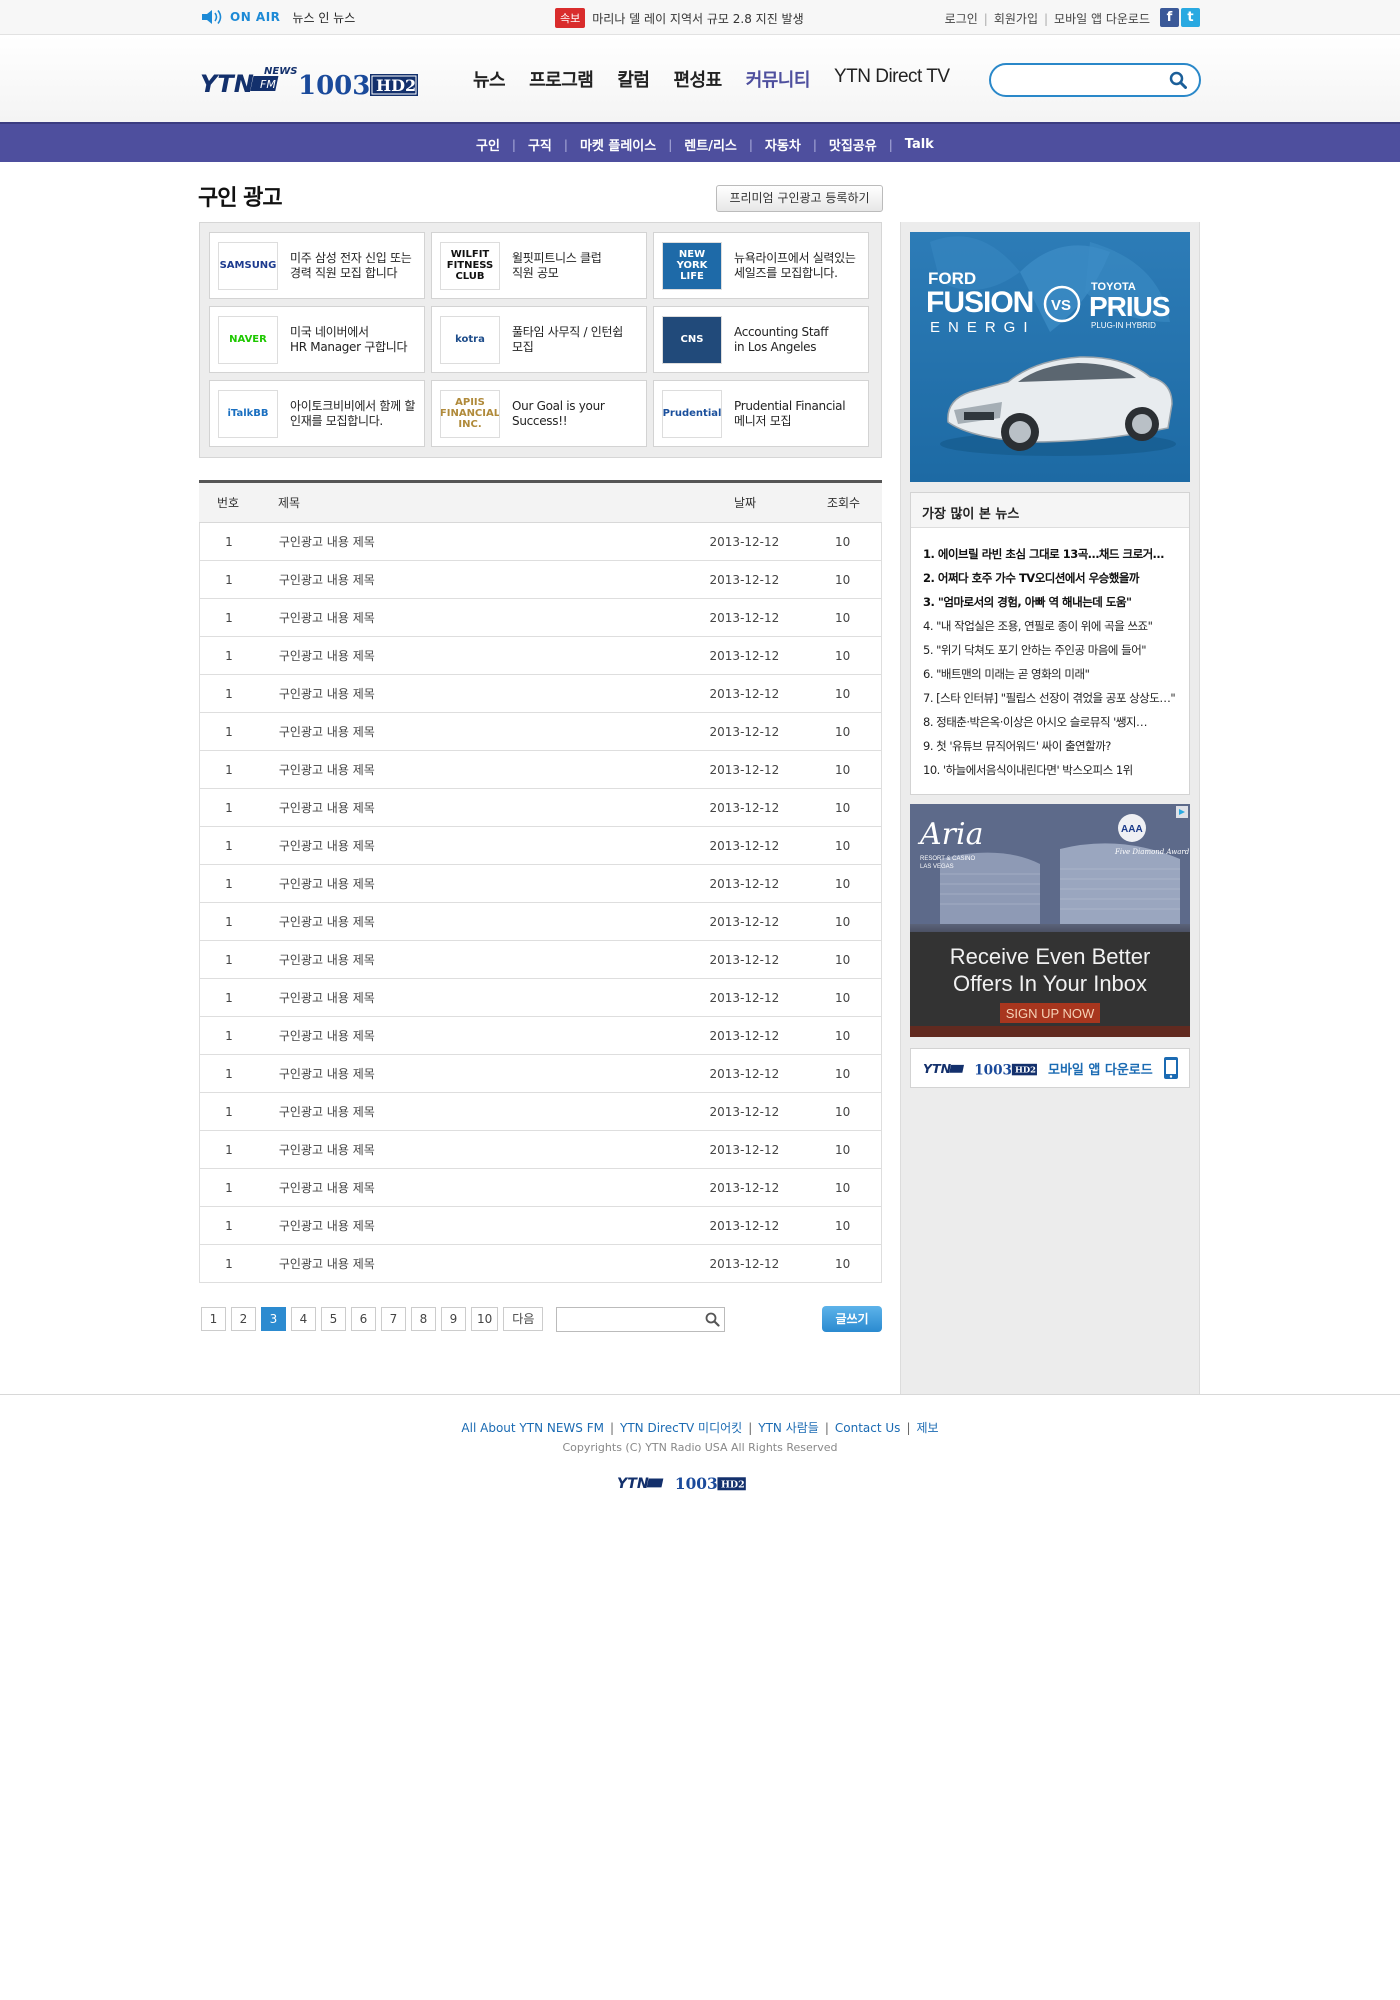 The width and height of the screenshot is (1400, 2000). I want to click on page-9-button: 9, so click(453, 1319).